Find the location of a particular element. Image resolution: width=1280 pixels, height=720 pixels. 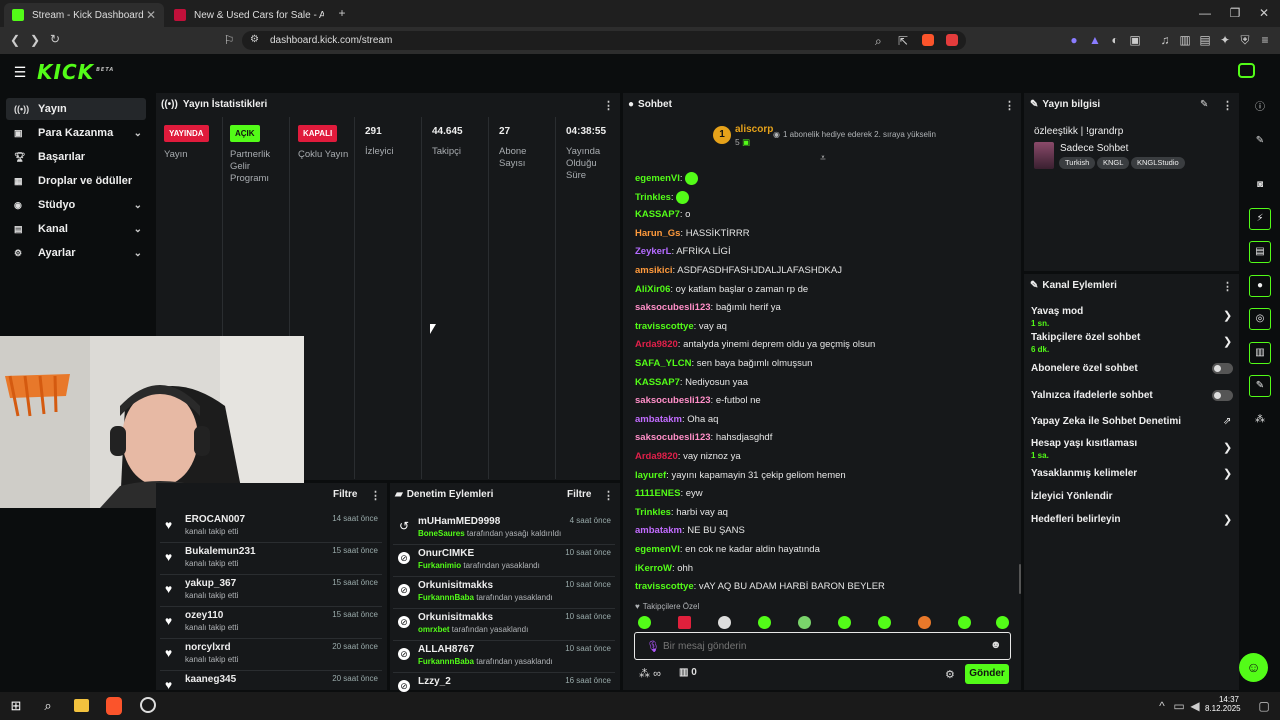

top-gifter-name: aliscorp is located at coordinates (754, 129).